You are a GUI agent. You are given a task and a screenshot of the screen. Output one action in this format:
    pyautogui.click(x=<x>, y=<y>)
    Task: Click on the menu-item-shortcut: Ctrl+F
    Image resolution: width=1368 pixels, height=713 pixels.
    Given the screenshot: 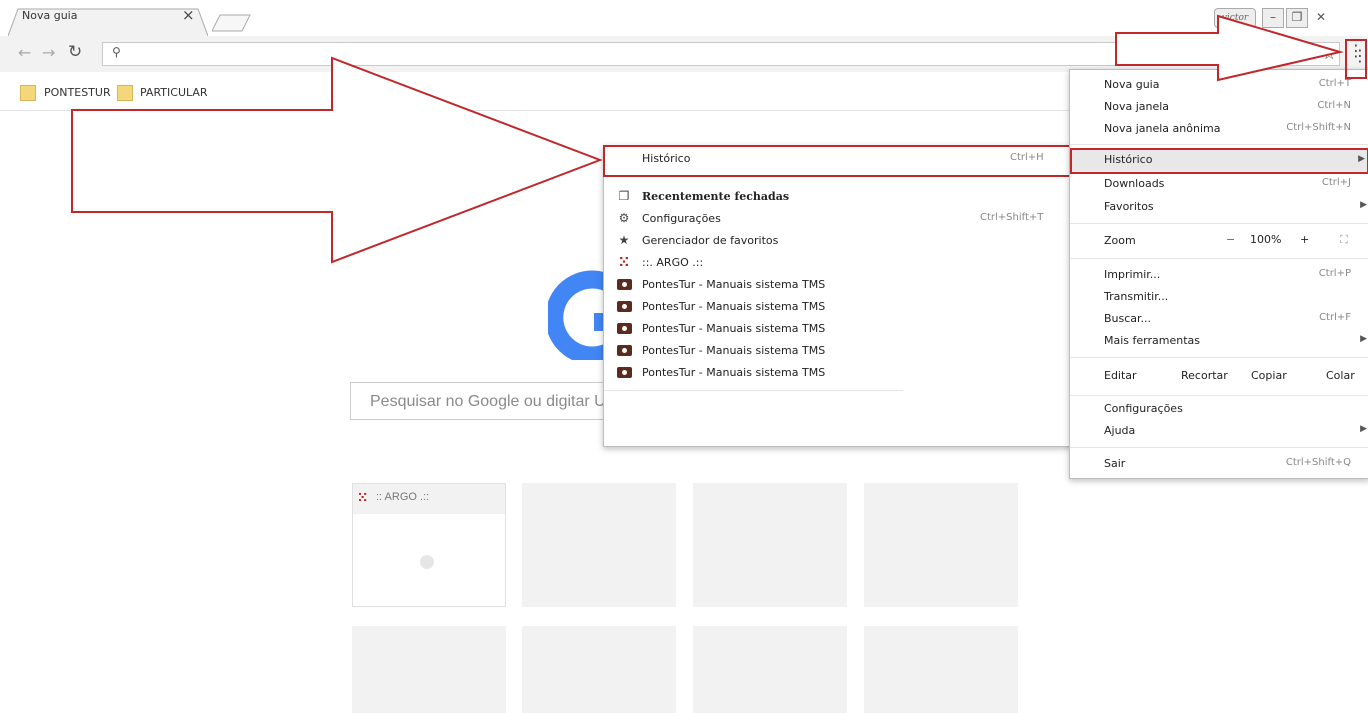 What is the action you would take?
    pyautogui.click(x=1335, y=317)
    